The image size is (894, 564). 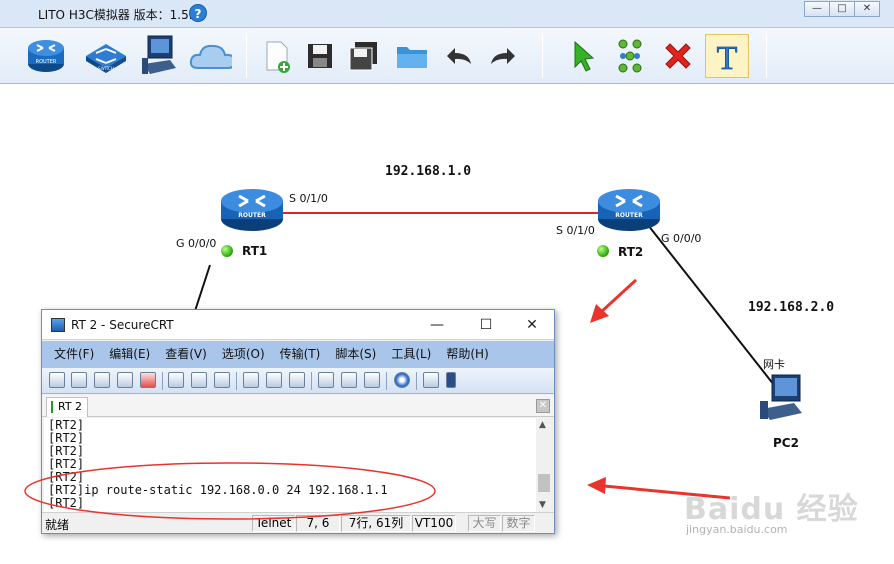 I want to click on print-selection-icon, so click(x=274, y=380).